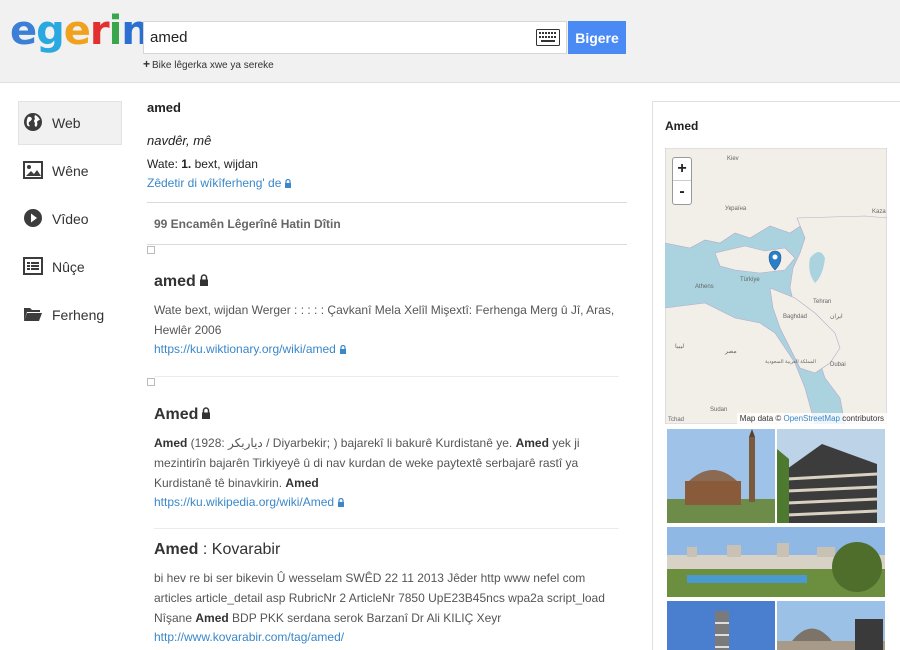 This screenshot has width=900, height=650. I want to click on sidebar-nav: Web Wêne Vîdeo Nûçe Ferheng, so click(70, 221).